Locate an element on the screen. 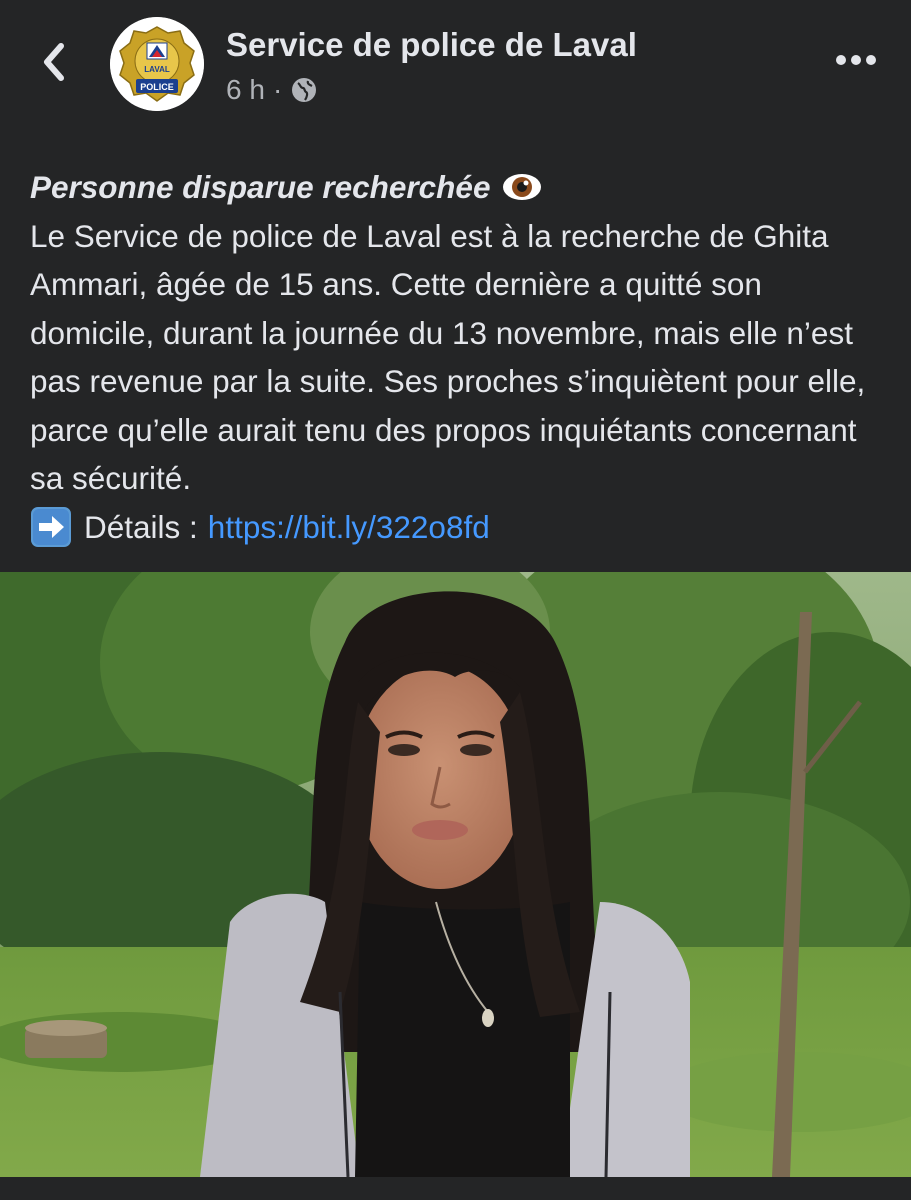 This screenshot has width=911, height=1200. globe-icon is located at coordinates (304, 90).